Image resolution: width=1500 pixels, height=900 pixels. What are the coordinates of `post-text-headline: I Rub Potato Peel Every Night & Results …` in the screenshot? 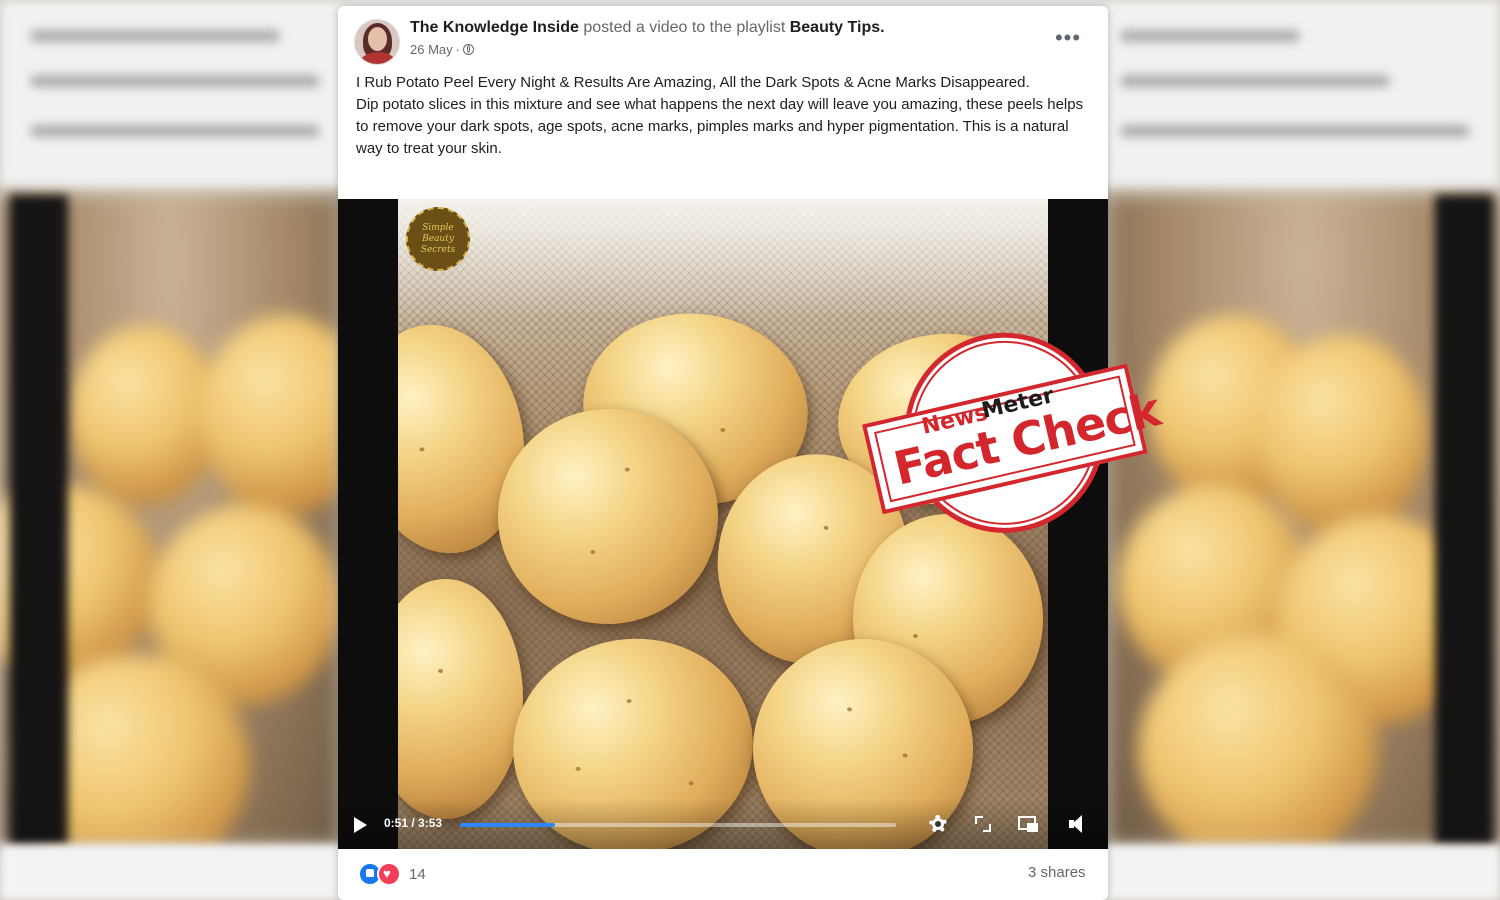 It's located at (693, 82).